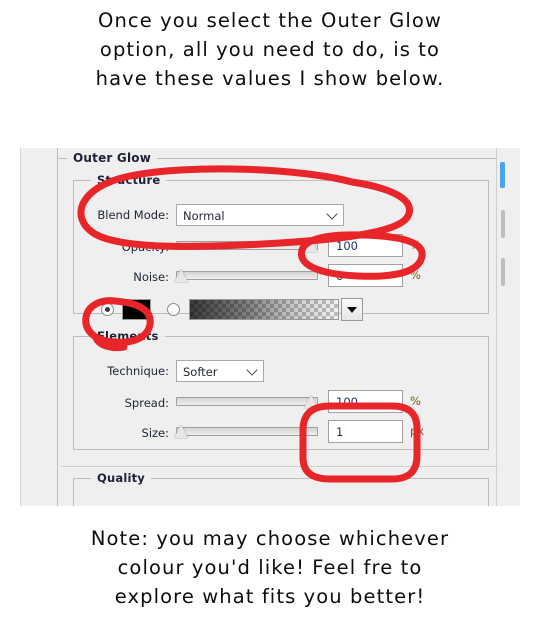  I want to click on elements-title: Elements, so click(128, 336).